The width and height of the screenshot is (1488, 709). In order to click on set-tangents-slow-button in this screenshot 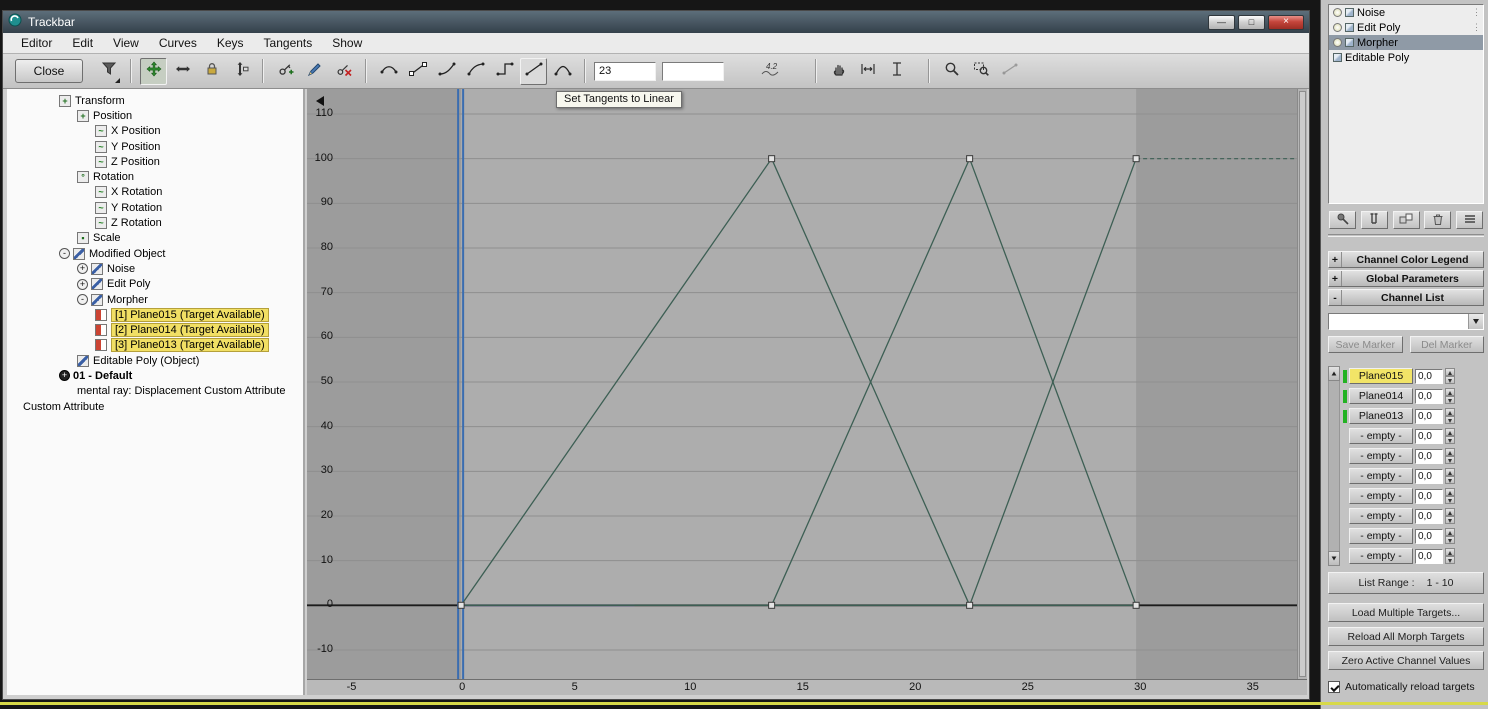, I will do `click(475, 71)`.